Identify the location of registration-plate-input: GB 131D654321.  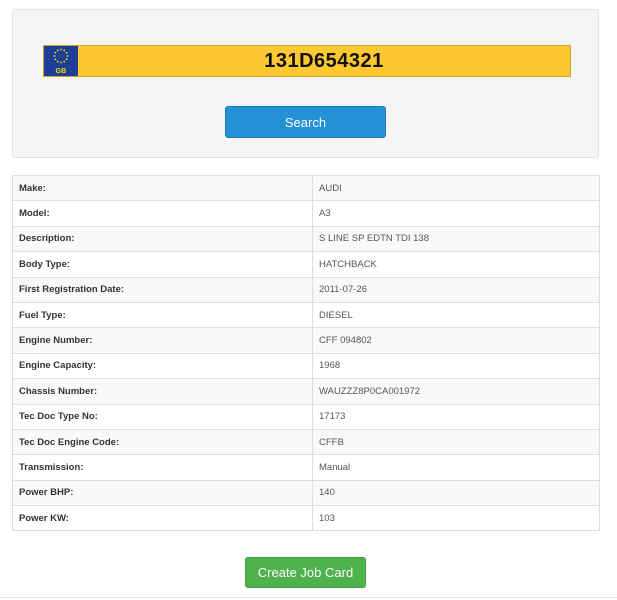
(307, 61).